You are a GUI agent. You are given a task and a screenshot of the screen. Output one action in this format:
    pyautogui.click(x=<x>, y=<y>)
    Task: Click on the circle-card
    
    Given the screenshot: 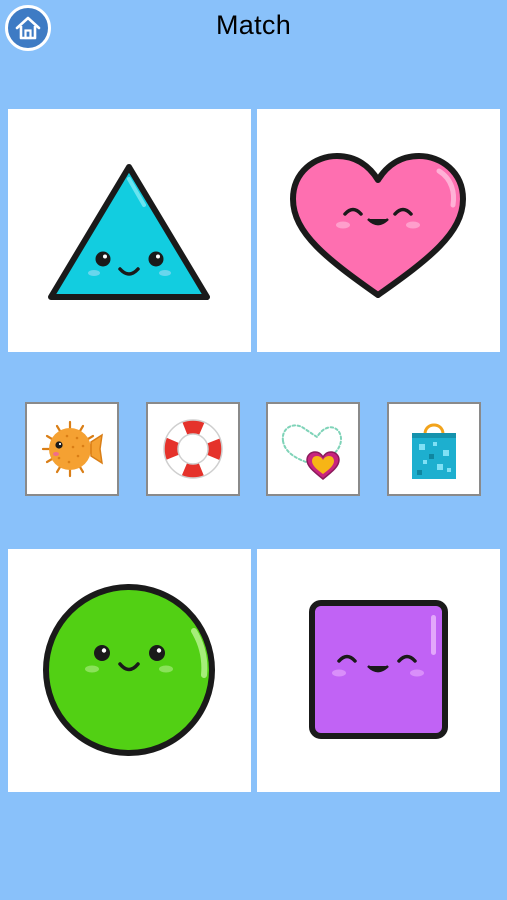 What is the action you would take?
    pyautogui.click(x=129, y=670)
    